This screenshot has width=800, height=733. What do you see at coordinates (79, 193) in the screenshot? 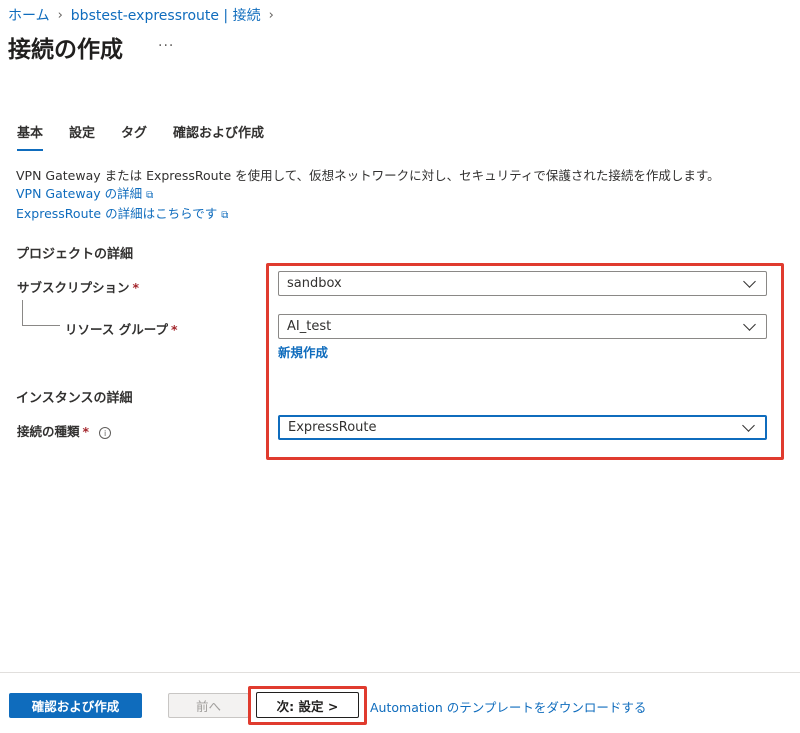
I see `vpn-gateway-link-text: VPN Gateway の詳細` at bounding box center [79, 193].